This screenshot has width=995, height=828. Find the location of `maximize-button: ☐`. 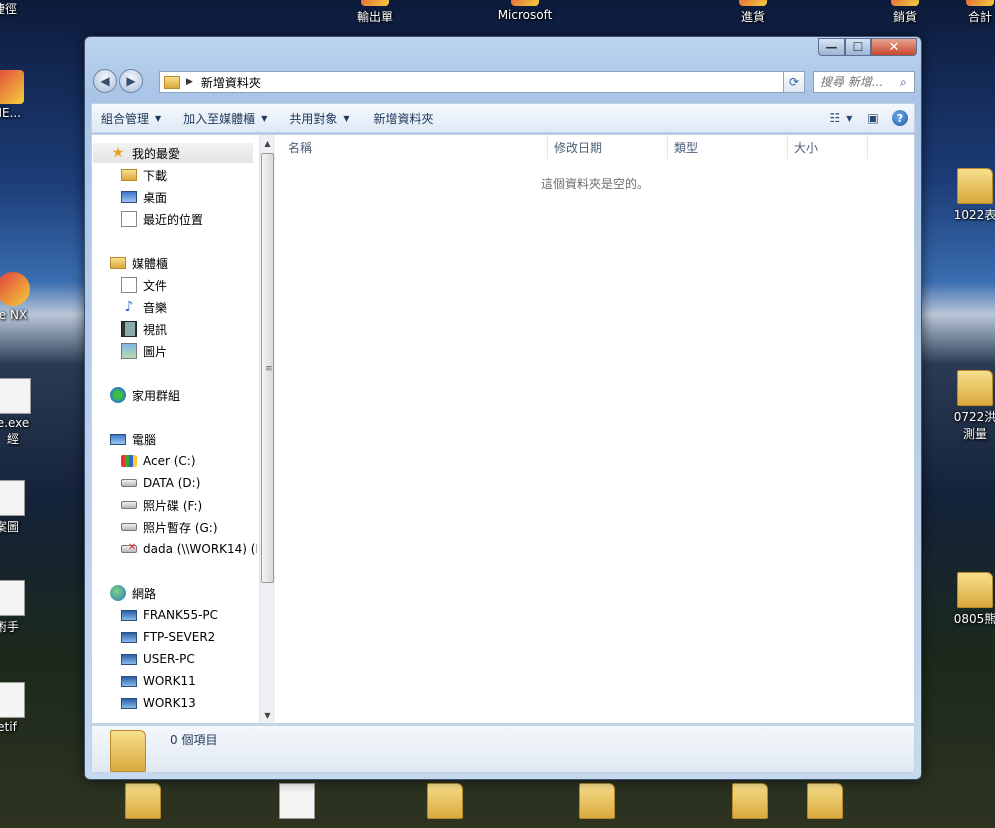

maximize-button: ☐ is located at coordinates (858, 47).